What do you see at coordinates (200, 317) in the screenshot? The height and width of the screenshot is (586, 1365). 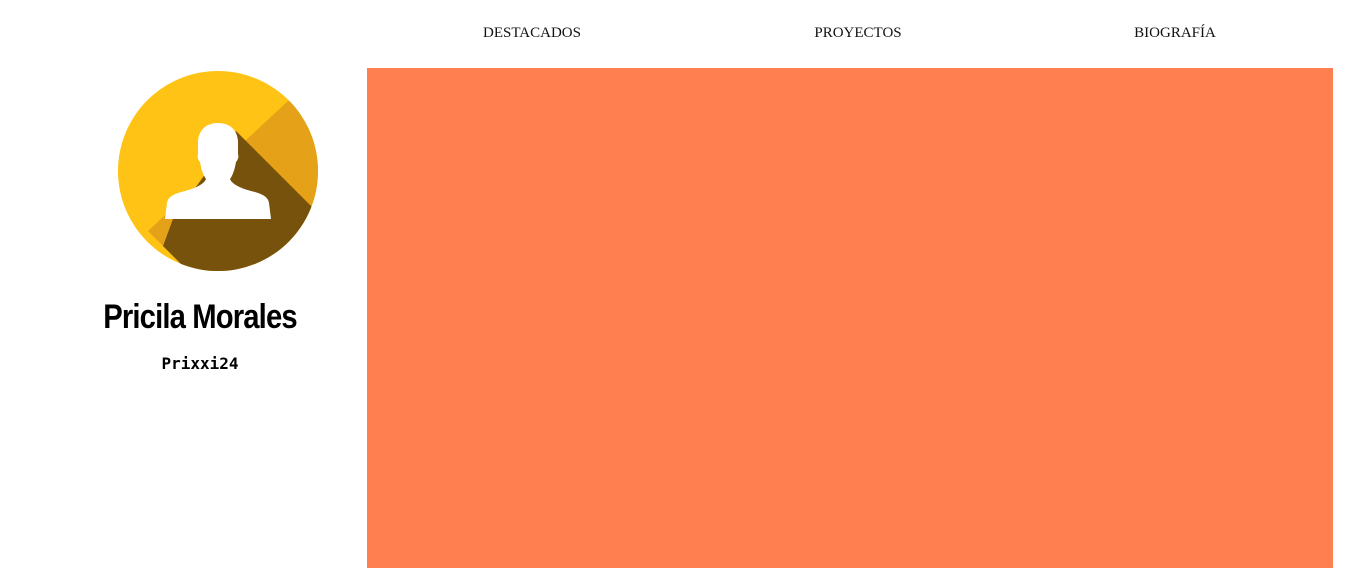 I see `profile-name: Pricila Morales` at bounding box center [200, 317].